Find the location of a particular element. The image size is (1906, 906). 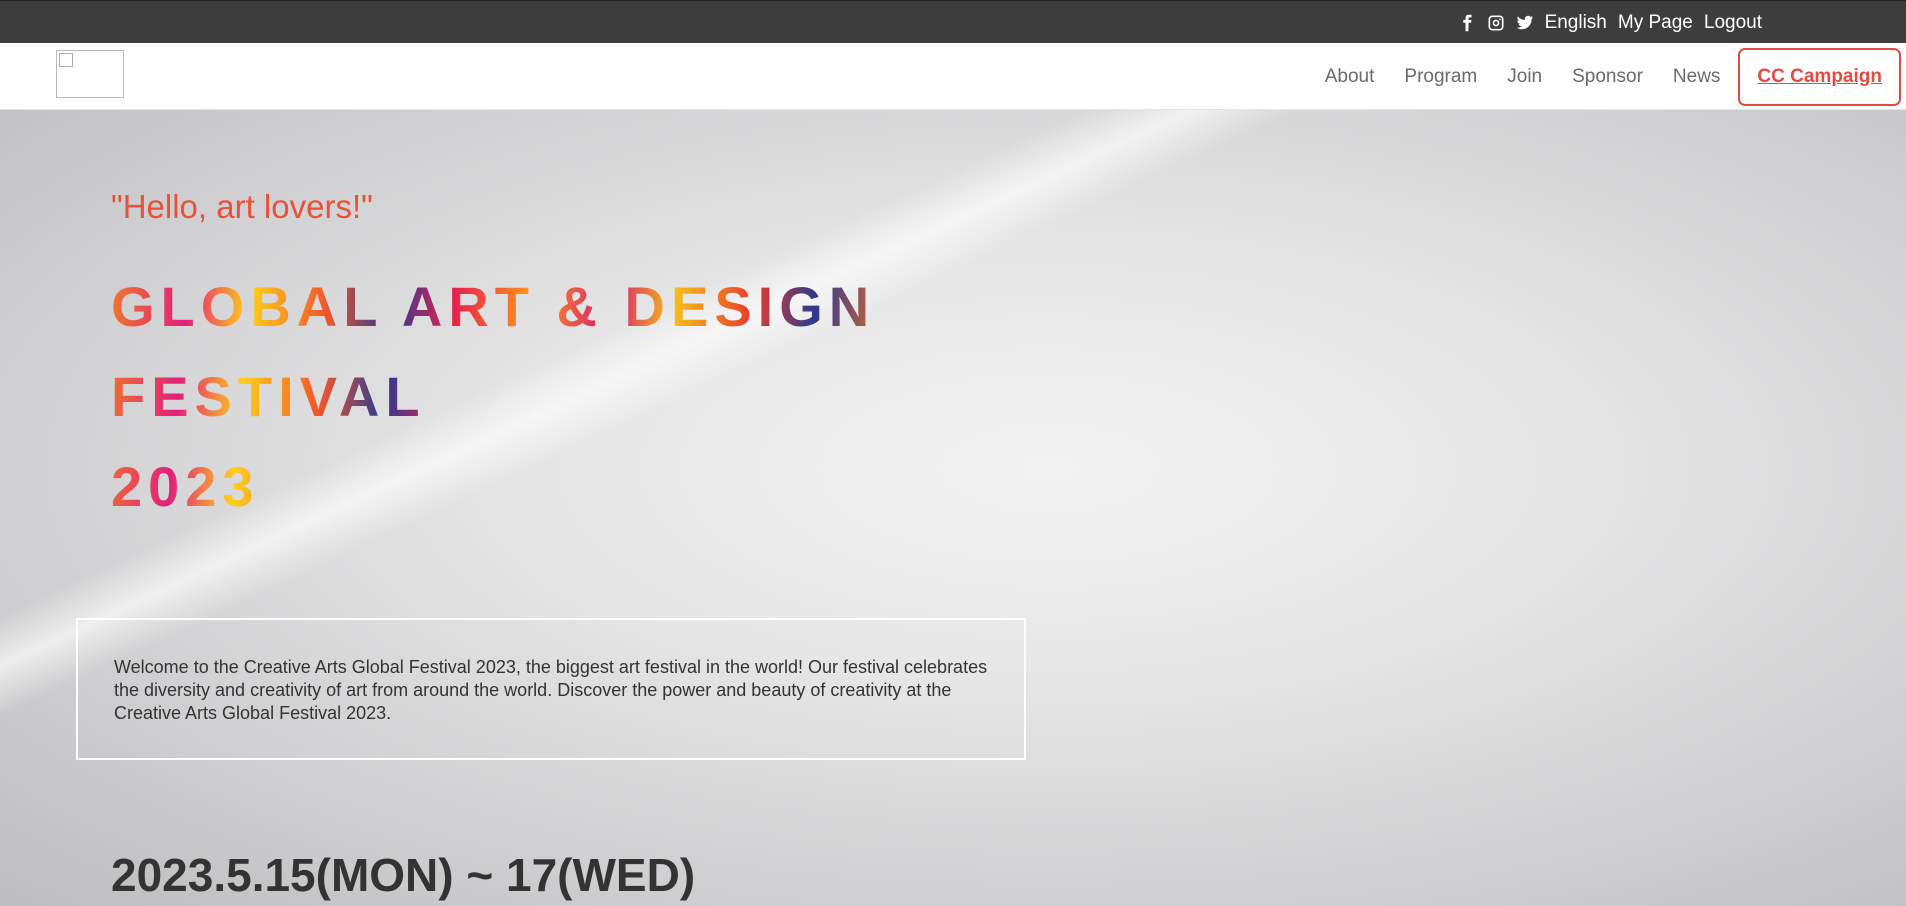

facebook-icon is located at coordinates (1467, 23).